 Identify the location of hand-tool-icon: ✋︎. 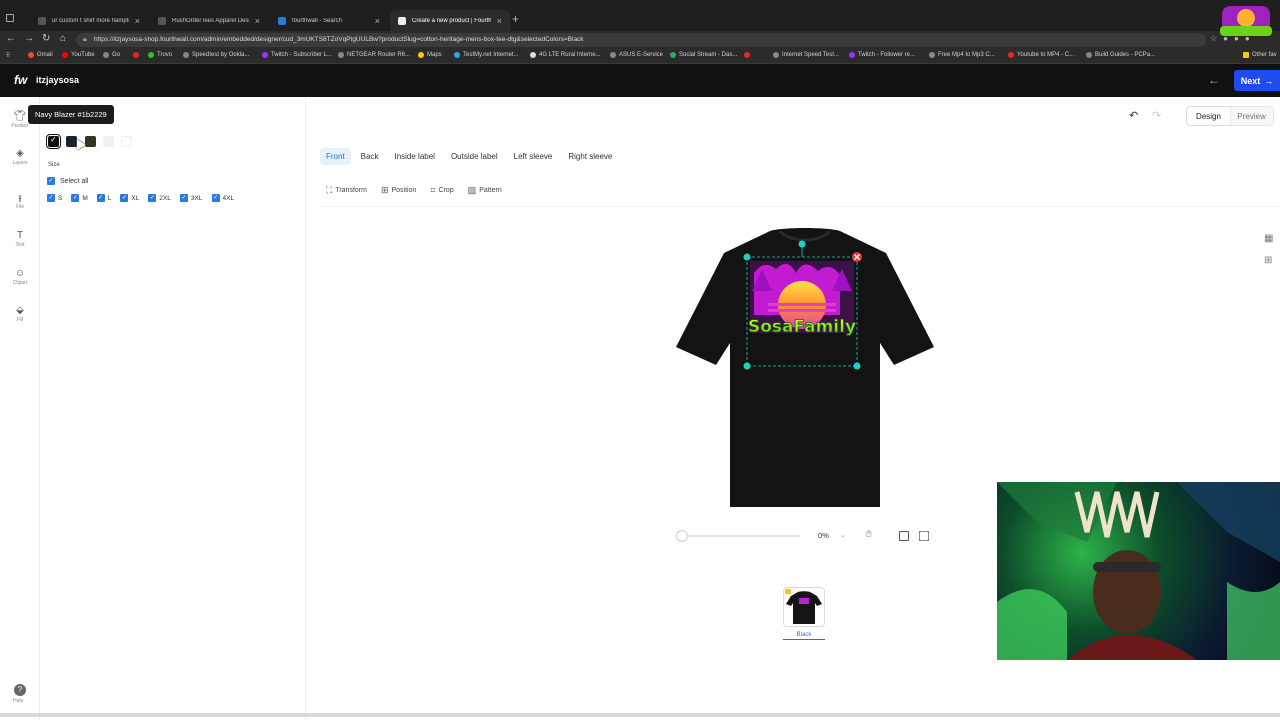
(869, 534).